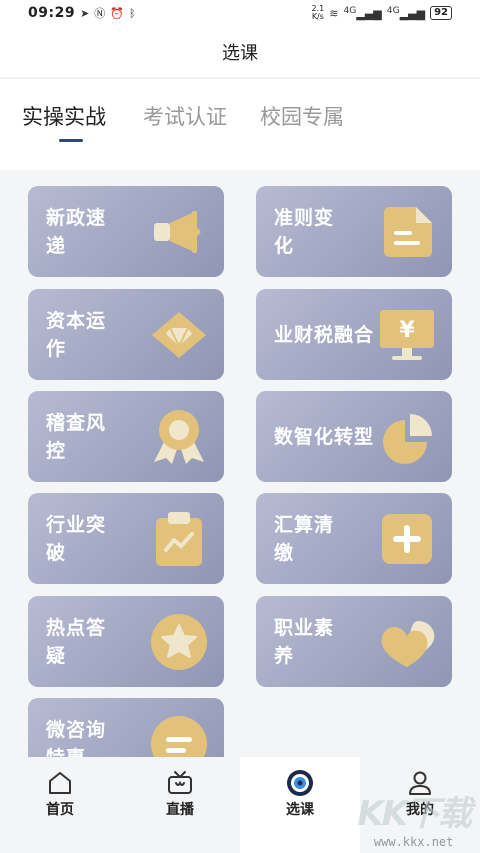  Describe the element at coordinates (52, 13) in the screenshot. I see `status-time: 09:29` at that location.